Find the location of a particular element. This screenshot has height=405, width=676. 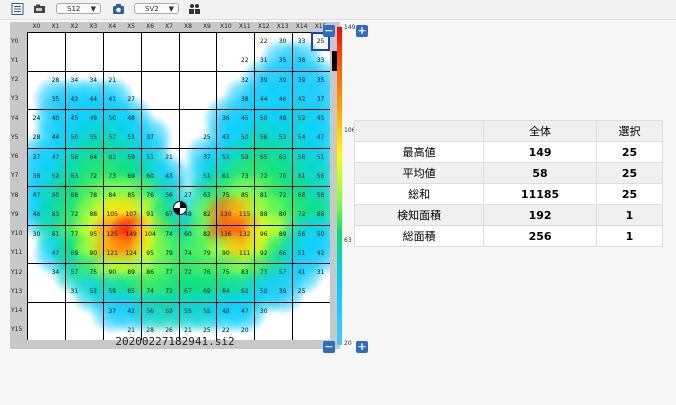

cell-value: 65 is located at coordinates (263, 157).